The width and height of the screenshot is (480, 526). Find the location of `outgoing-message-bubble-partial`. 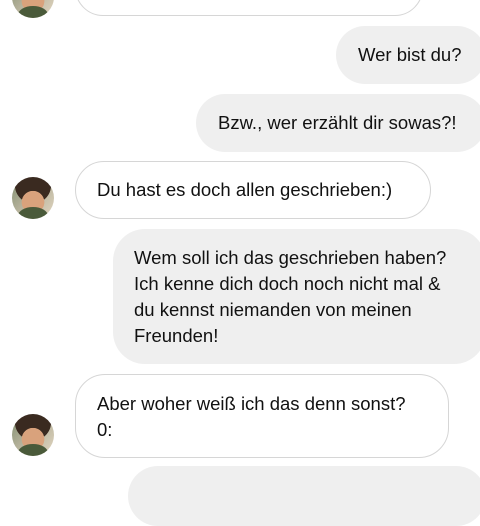

outgoing-message-bubble-partial is located at coordinates (304, 496).